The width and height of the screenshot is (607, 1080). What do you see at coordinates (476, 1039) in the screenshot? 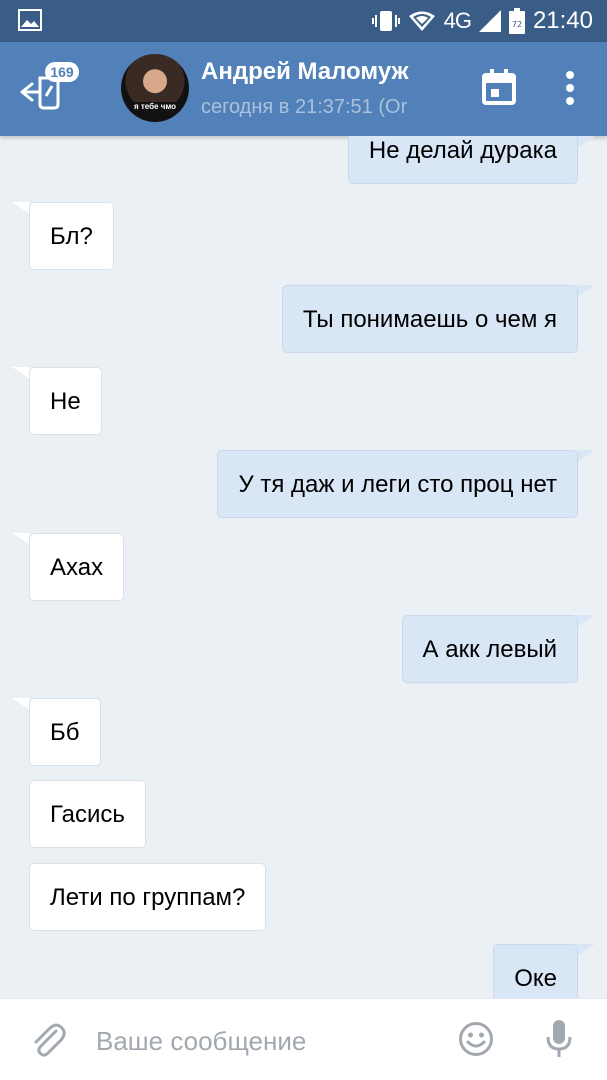
I see `smile-icon` at bounding box center [476, 1039].